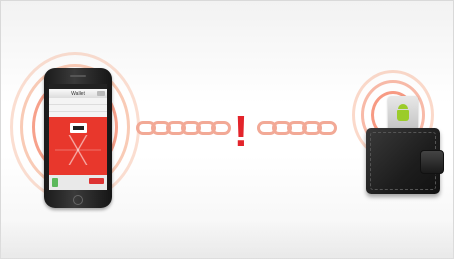 The width and height of the screenshot is (454, 259). What do you see at coordinates (55, 182) in the screenshot?
I see `status-indicator-icon` at bounding box center [55, 182].